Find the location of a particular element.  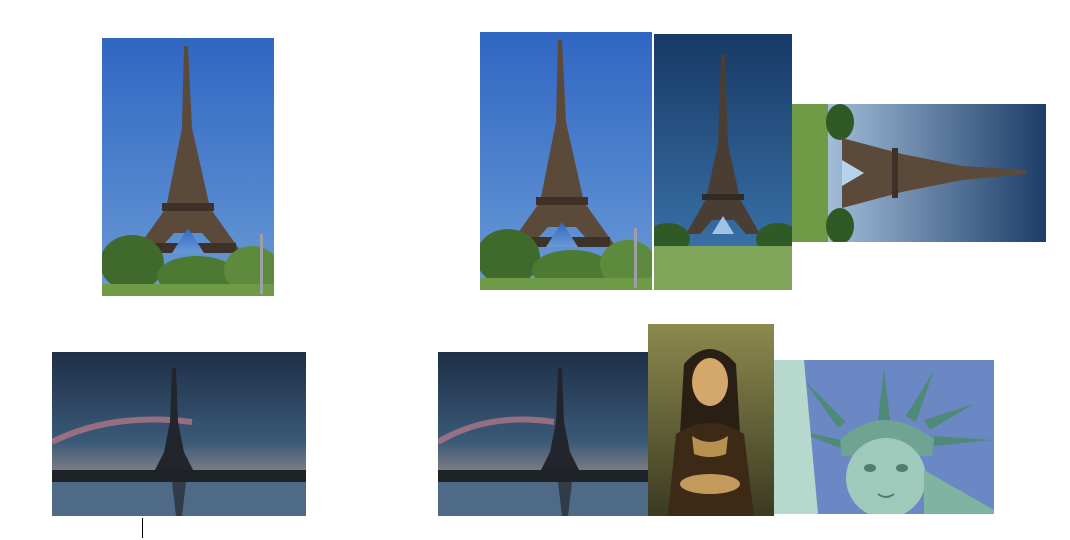

result-image-eiffel-rotated is located at coordinates (919, 173).